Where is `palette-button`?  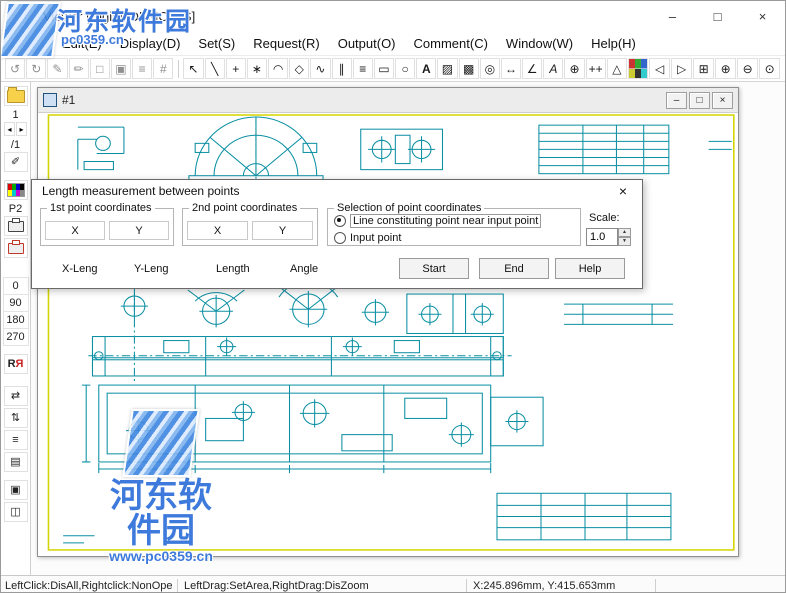
palette-button is located at coordinates (15, 190).